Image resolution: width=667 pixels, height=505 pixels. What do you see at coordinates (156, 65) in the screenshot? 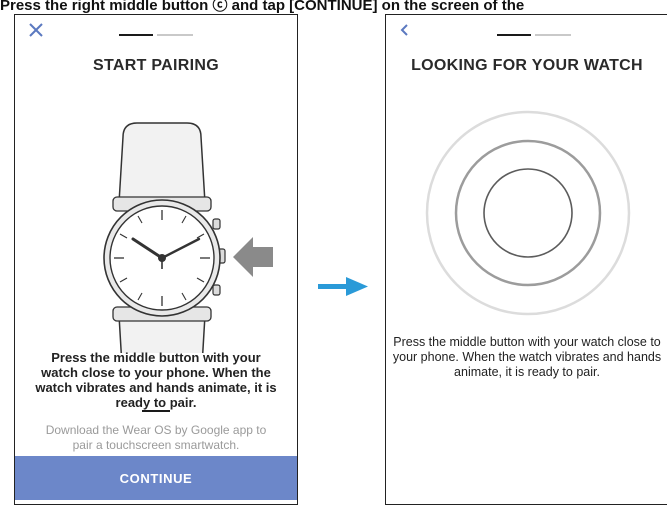
I see `page-title: START PAIRING` at bounding box center [156, 65].